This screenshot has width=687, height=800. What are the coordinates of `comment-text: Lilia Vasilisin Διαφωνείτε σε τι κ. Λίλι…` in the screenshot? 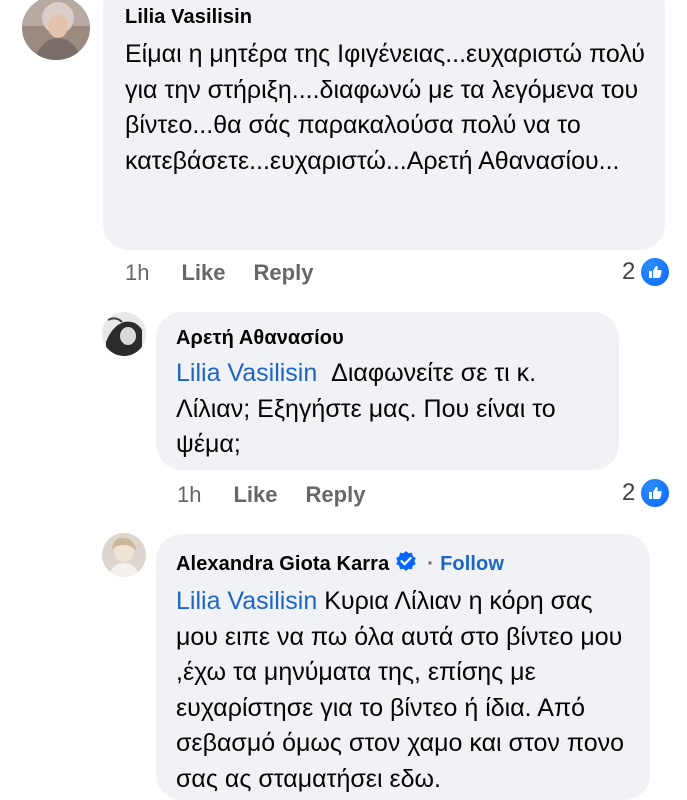 It's located at (388, 409).